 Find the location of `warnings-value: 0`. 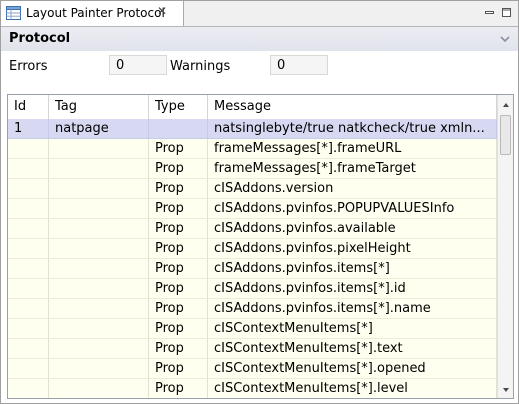

warnings-value: 0 is located at coordinates (299, 65).